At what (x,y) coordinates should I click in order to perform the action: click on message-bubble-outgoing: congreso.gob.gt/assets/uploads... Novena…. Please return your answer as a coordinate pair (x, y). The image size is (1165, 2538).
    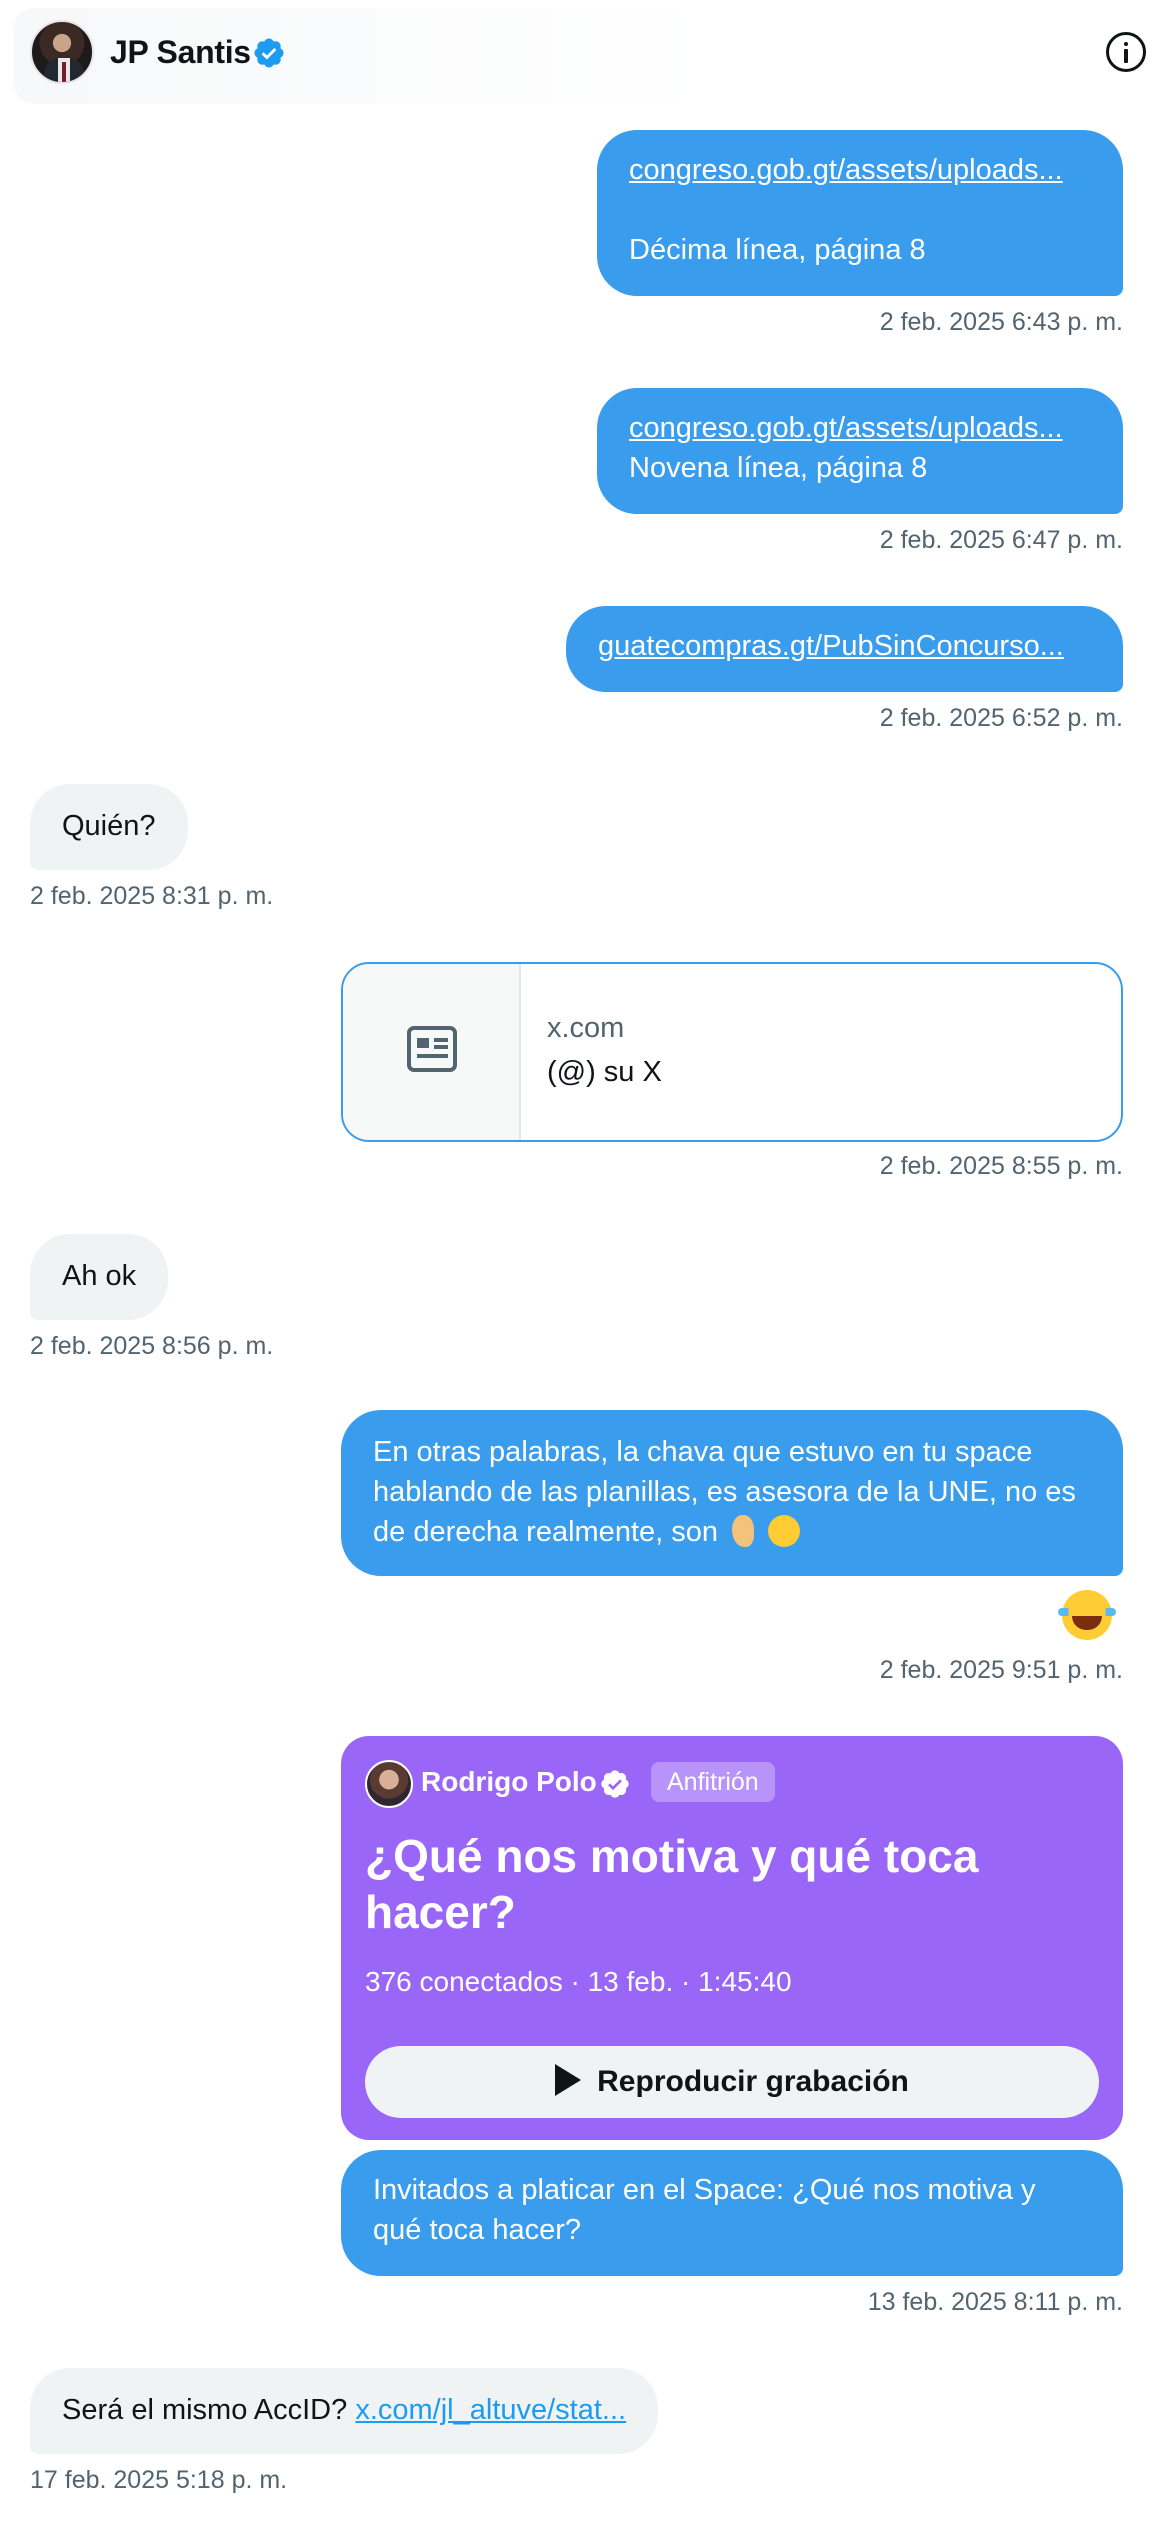
    Looking at the image, I should click on (860, 451).